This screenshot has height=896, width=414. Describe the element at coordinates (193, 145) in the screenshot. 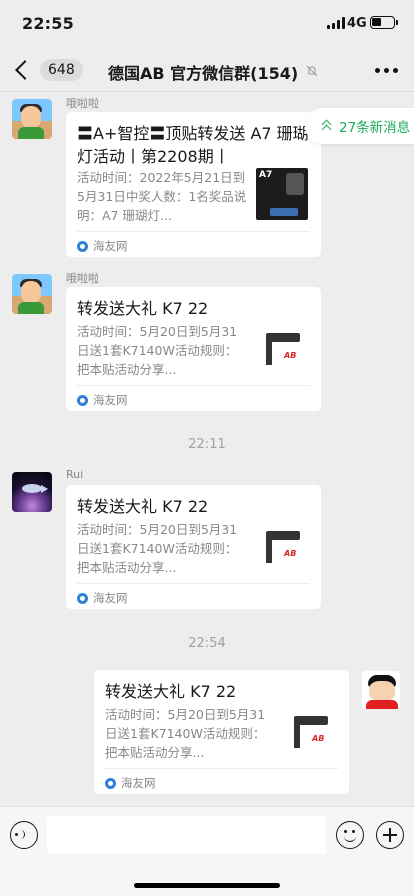

I see `card-title: 〓A+智控〓顶贴转发送 A7 珊瑚灯活动丨第2208期丨` at that location.